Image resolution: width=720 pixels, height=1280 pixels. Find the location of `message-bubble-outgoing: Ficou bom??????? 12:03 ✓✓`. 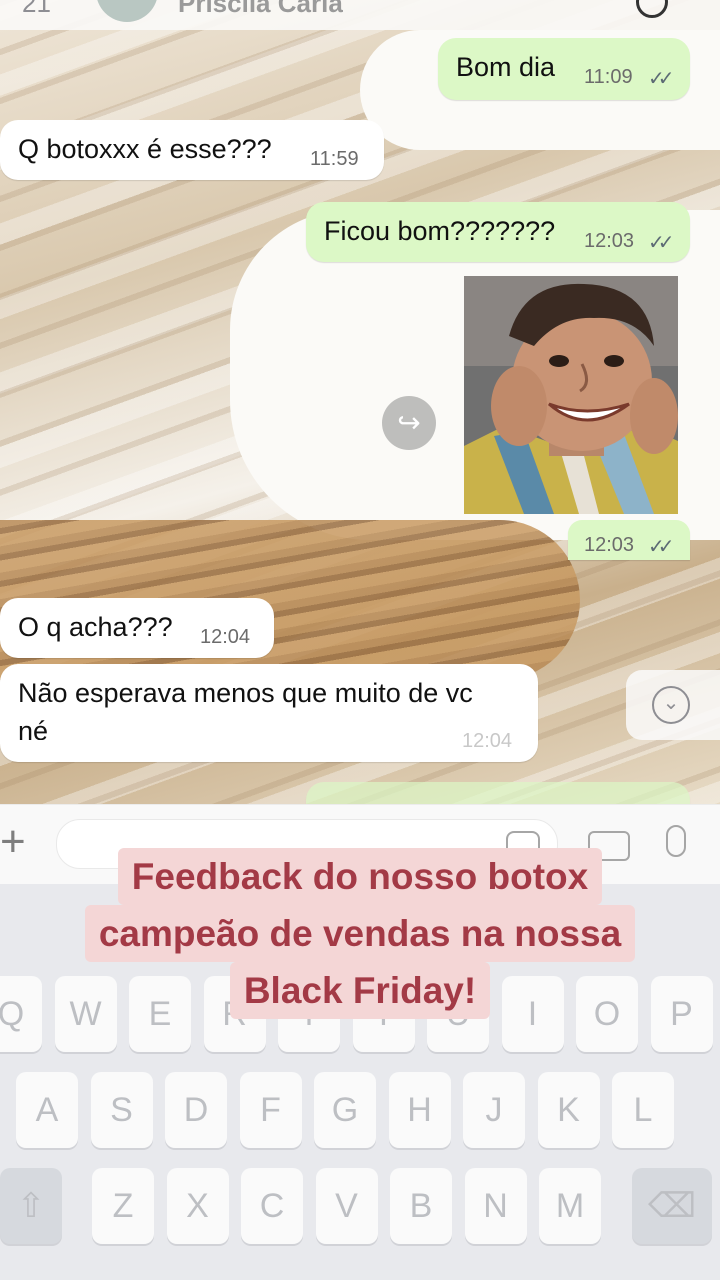

message-bubble-outgoing: Ficou bom??????? 12:03 ✓✓ is located at coordinates (498, 232).